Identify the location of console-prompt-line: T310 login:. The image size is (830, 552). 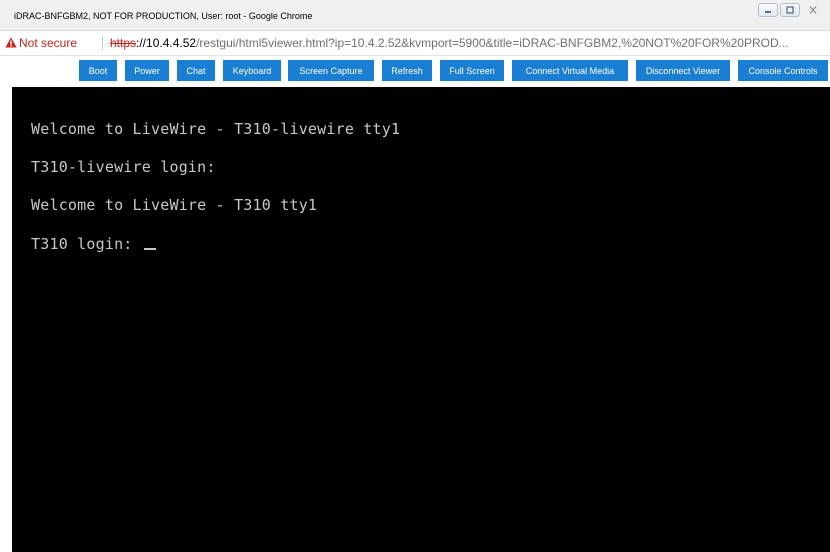
(93, 244).